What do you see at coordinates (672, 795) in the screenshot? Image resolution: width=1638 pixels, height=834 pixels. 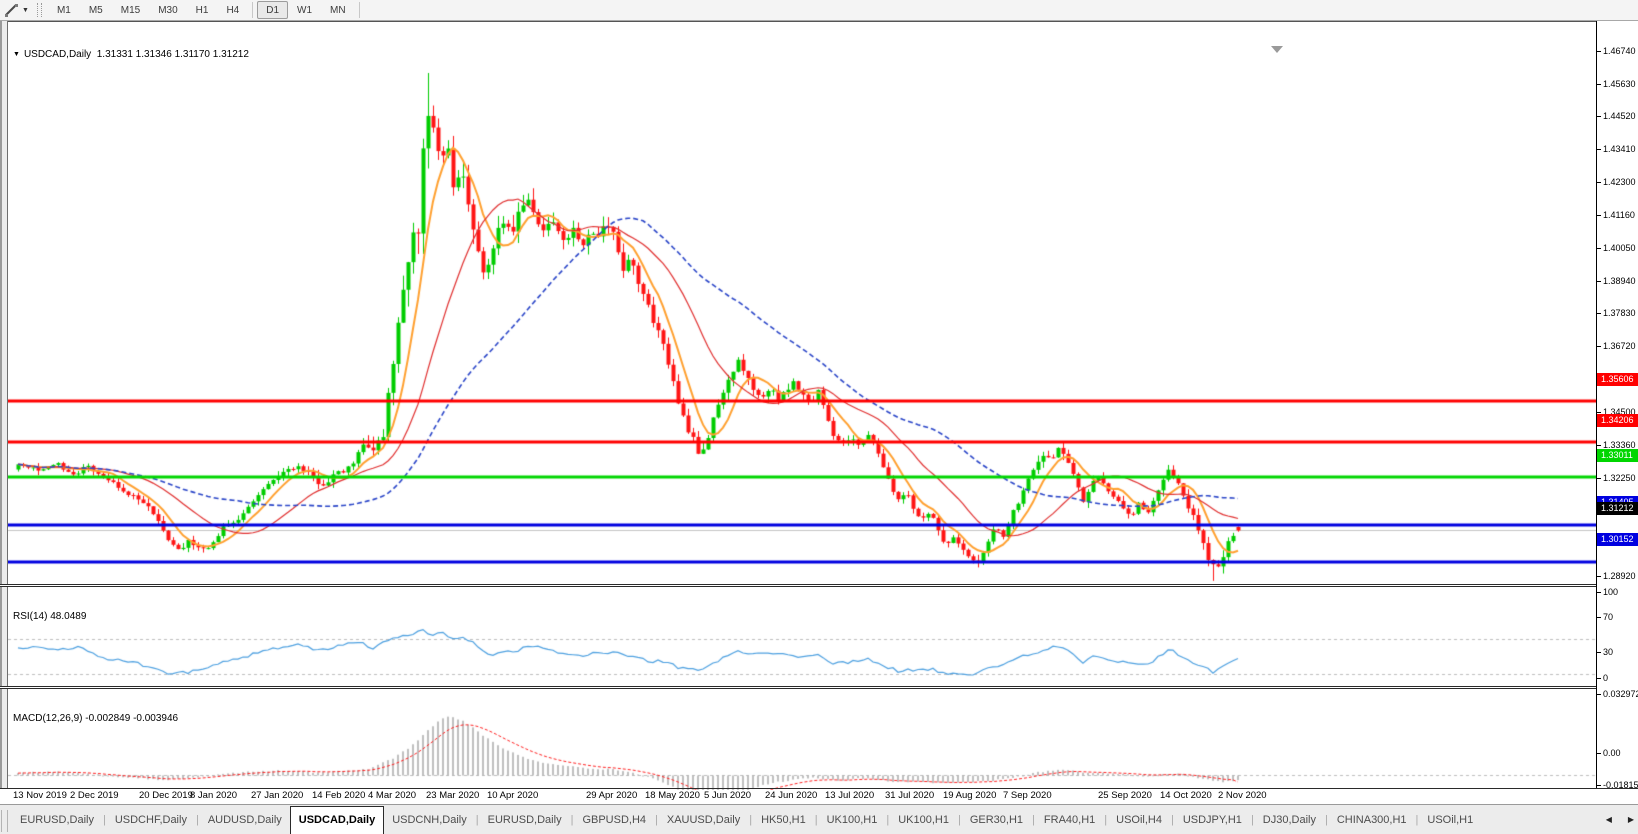 I see `date-axis-label: 18 May 2020` at bounding box center [672, 795].